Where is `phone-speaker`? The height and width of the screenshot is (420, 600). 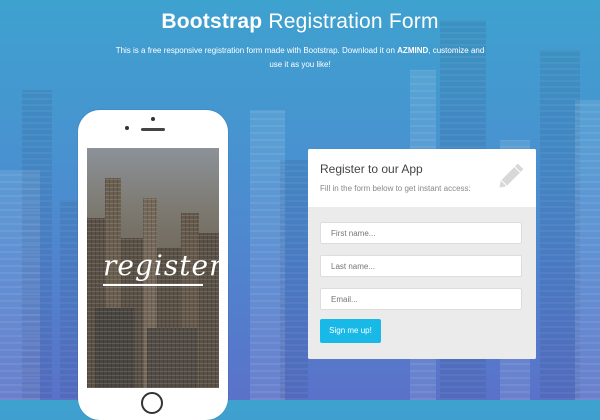 phone-speaker is located at coordinates (153, 129).